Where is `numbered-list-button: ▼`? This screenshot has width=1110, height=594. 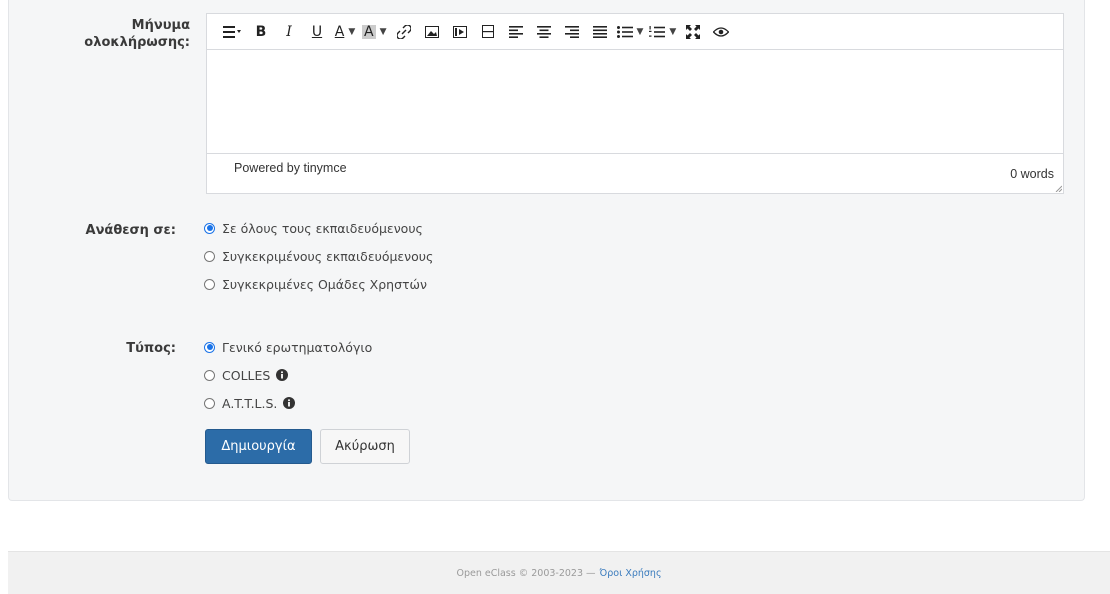 numbered-list-button: ▼ is located at coordinates (662, 32).